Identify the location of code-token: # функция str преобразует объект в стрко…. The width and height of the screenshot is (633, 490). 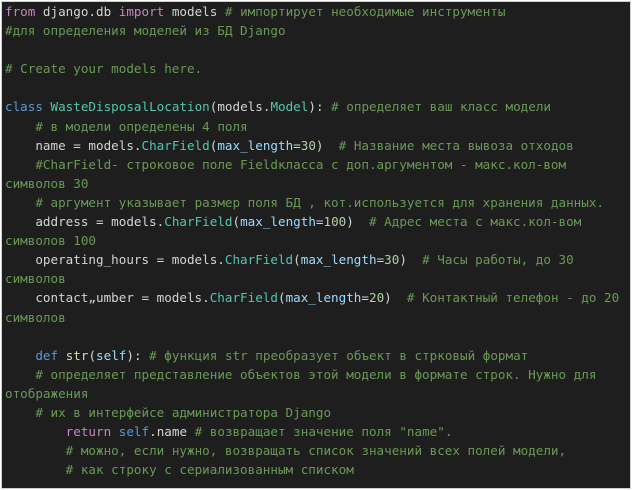
(339, 355).